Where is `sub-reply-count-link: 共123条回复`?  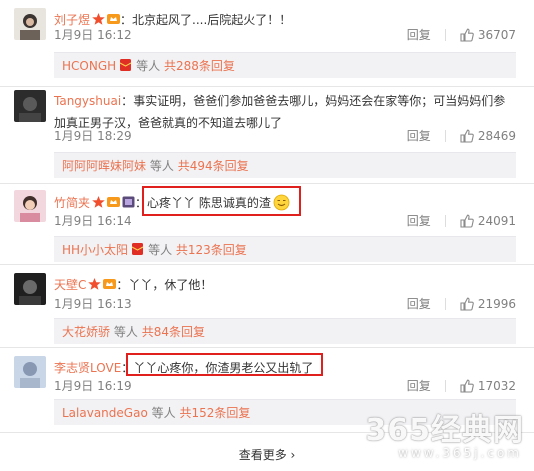
sub-reply-count-link: 共123条回复 is located at coordinates (211, 250).